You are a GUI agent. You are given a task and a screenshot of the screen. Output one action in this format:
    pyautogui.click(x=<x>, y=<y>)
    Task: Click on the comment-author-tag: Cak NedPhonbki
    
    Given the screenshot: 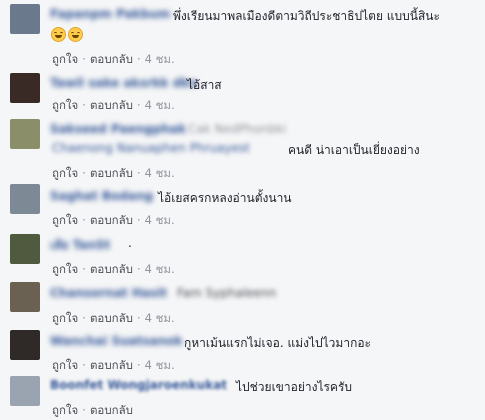 What is the action you would take?
    pyautogui.click(x=237, y=129)
    